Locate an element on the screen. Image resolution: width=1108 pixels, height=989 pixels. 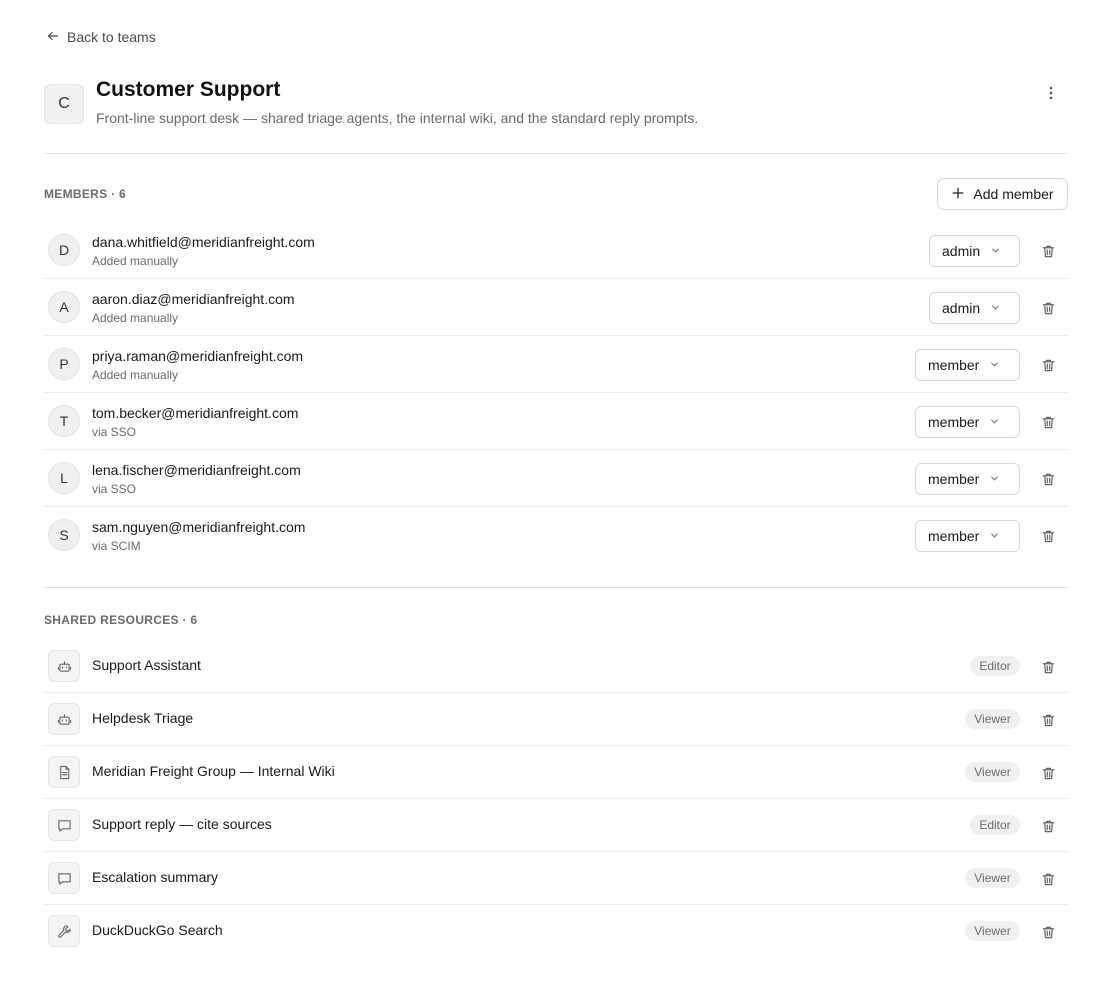
add-member-button: Add member is located at coordinates (1002, 194).